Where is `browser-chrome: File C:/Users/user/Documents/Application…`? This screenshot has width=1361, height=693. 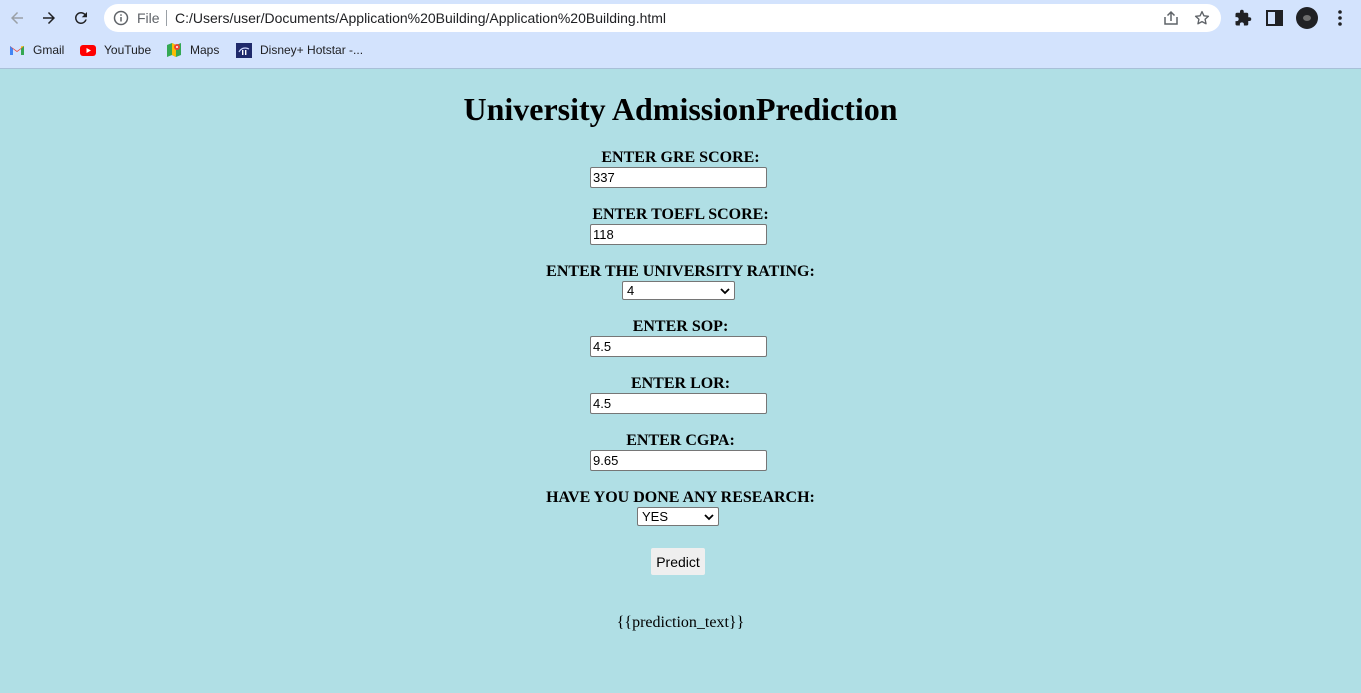
browser-chrome: File C:/Users/user/Documents/Application… is located at coordinates (680, 34).